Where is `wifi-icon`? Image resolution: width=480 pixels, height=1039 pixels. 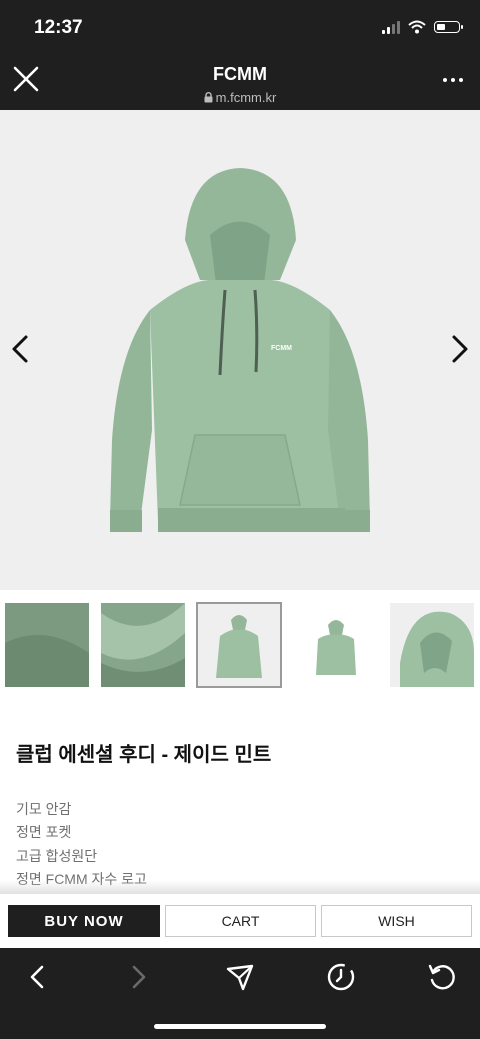 wifi-icon is located at coordinates (417, 27).